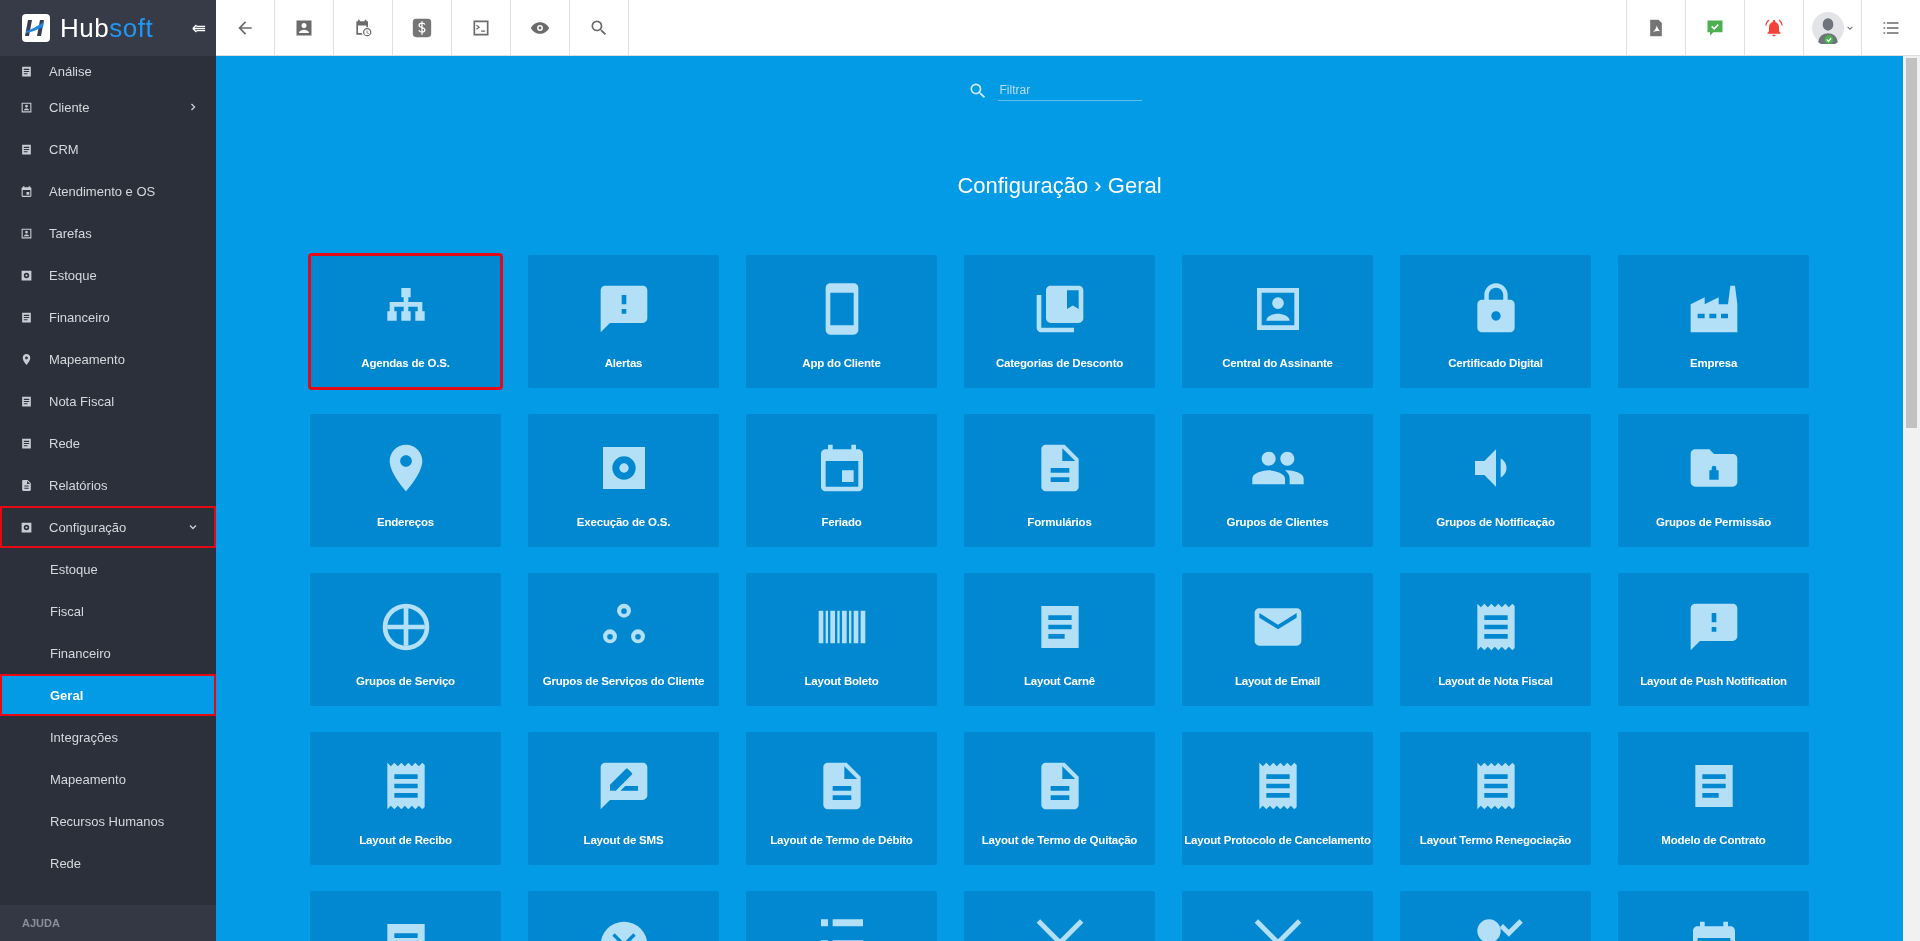 The width and height of the screenshot is (1920, 941). I want to click on settings-tile: Empresa, so click(1713, 321).